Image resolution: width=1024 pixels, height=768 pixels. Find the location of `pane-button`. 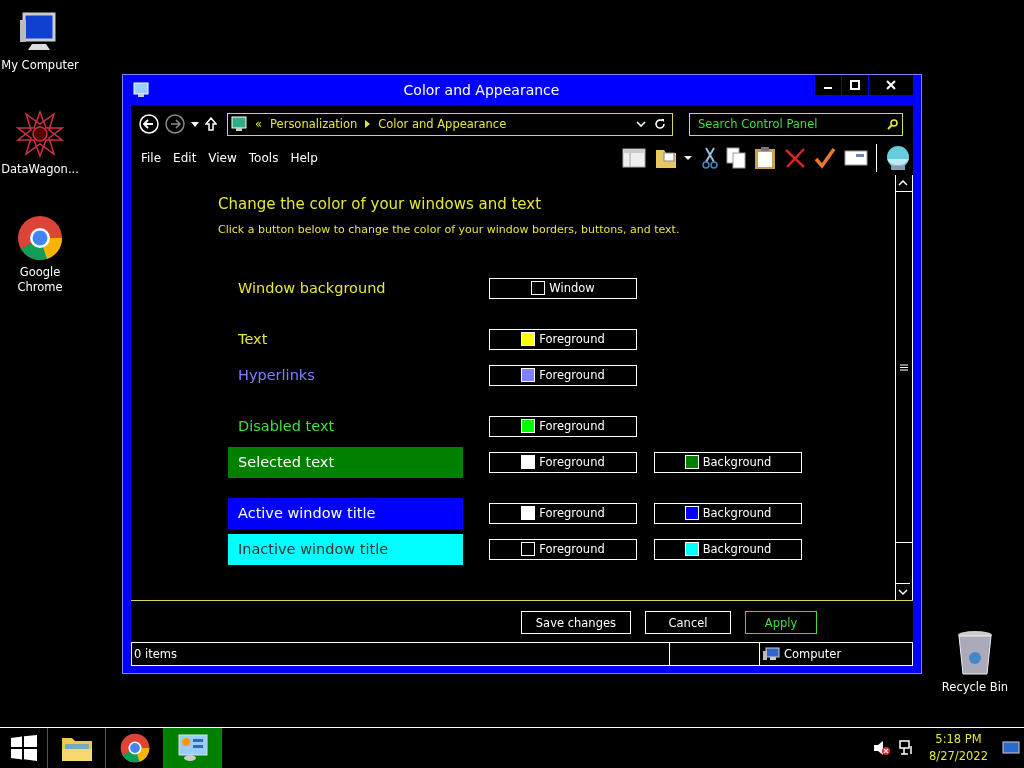

pane-button is located at coordinates (634, 158).